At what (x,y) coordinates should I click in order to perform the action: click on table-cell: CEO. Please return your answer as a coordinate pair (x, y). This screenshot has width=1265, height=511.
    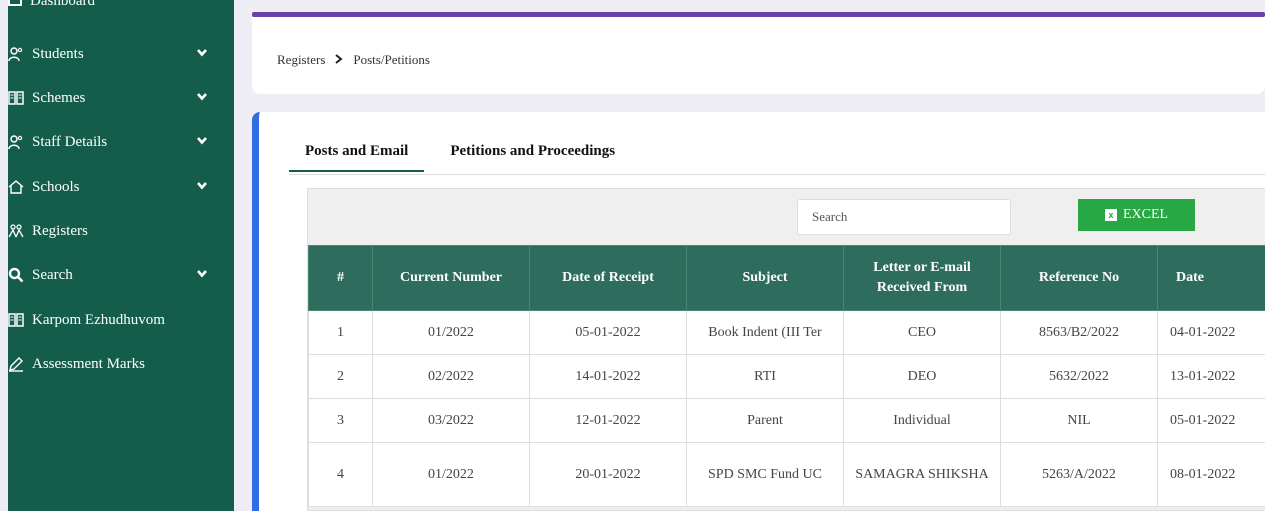
    Looking at the image, I should click on (922, 332).